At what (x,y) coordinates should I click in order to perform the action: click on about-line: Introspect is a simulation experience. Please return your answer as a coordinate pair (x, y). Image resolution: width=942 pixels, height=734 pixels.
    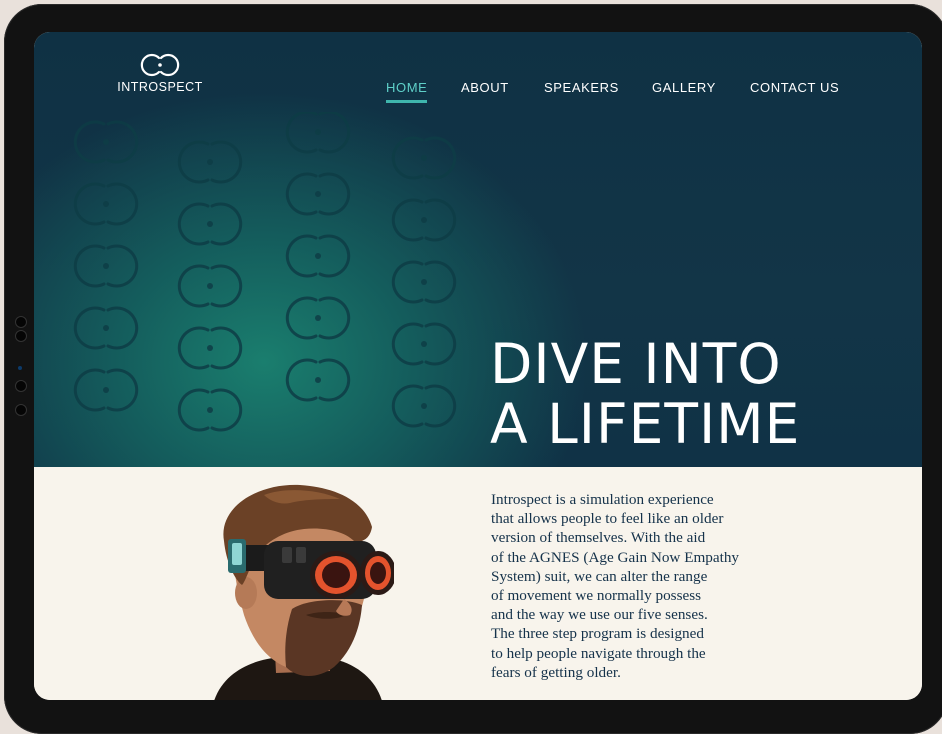
    Looking at the image, I should click on (602, 499).